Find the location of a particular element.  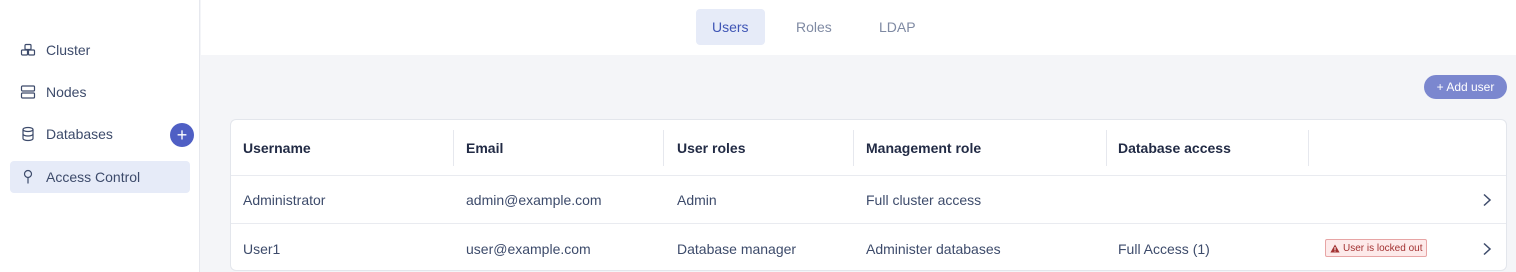

sidebar: Cluster Nodes Databases + Access Control is located at coordinates (100, 136).